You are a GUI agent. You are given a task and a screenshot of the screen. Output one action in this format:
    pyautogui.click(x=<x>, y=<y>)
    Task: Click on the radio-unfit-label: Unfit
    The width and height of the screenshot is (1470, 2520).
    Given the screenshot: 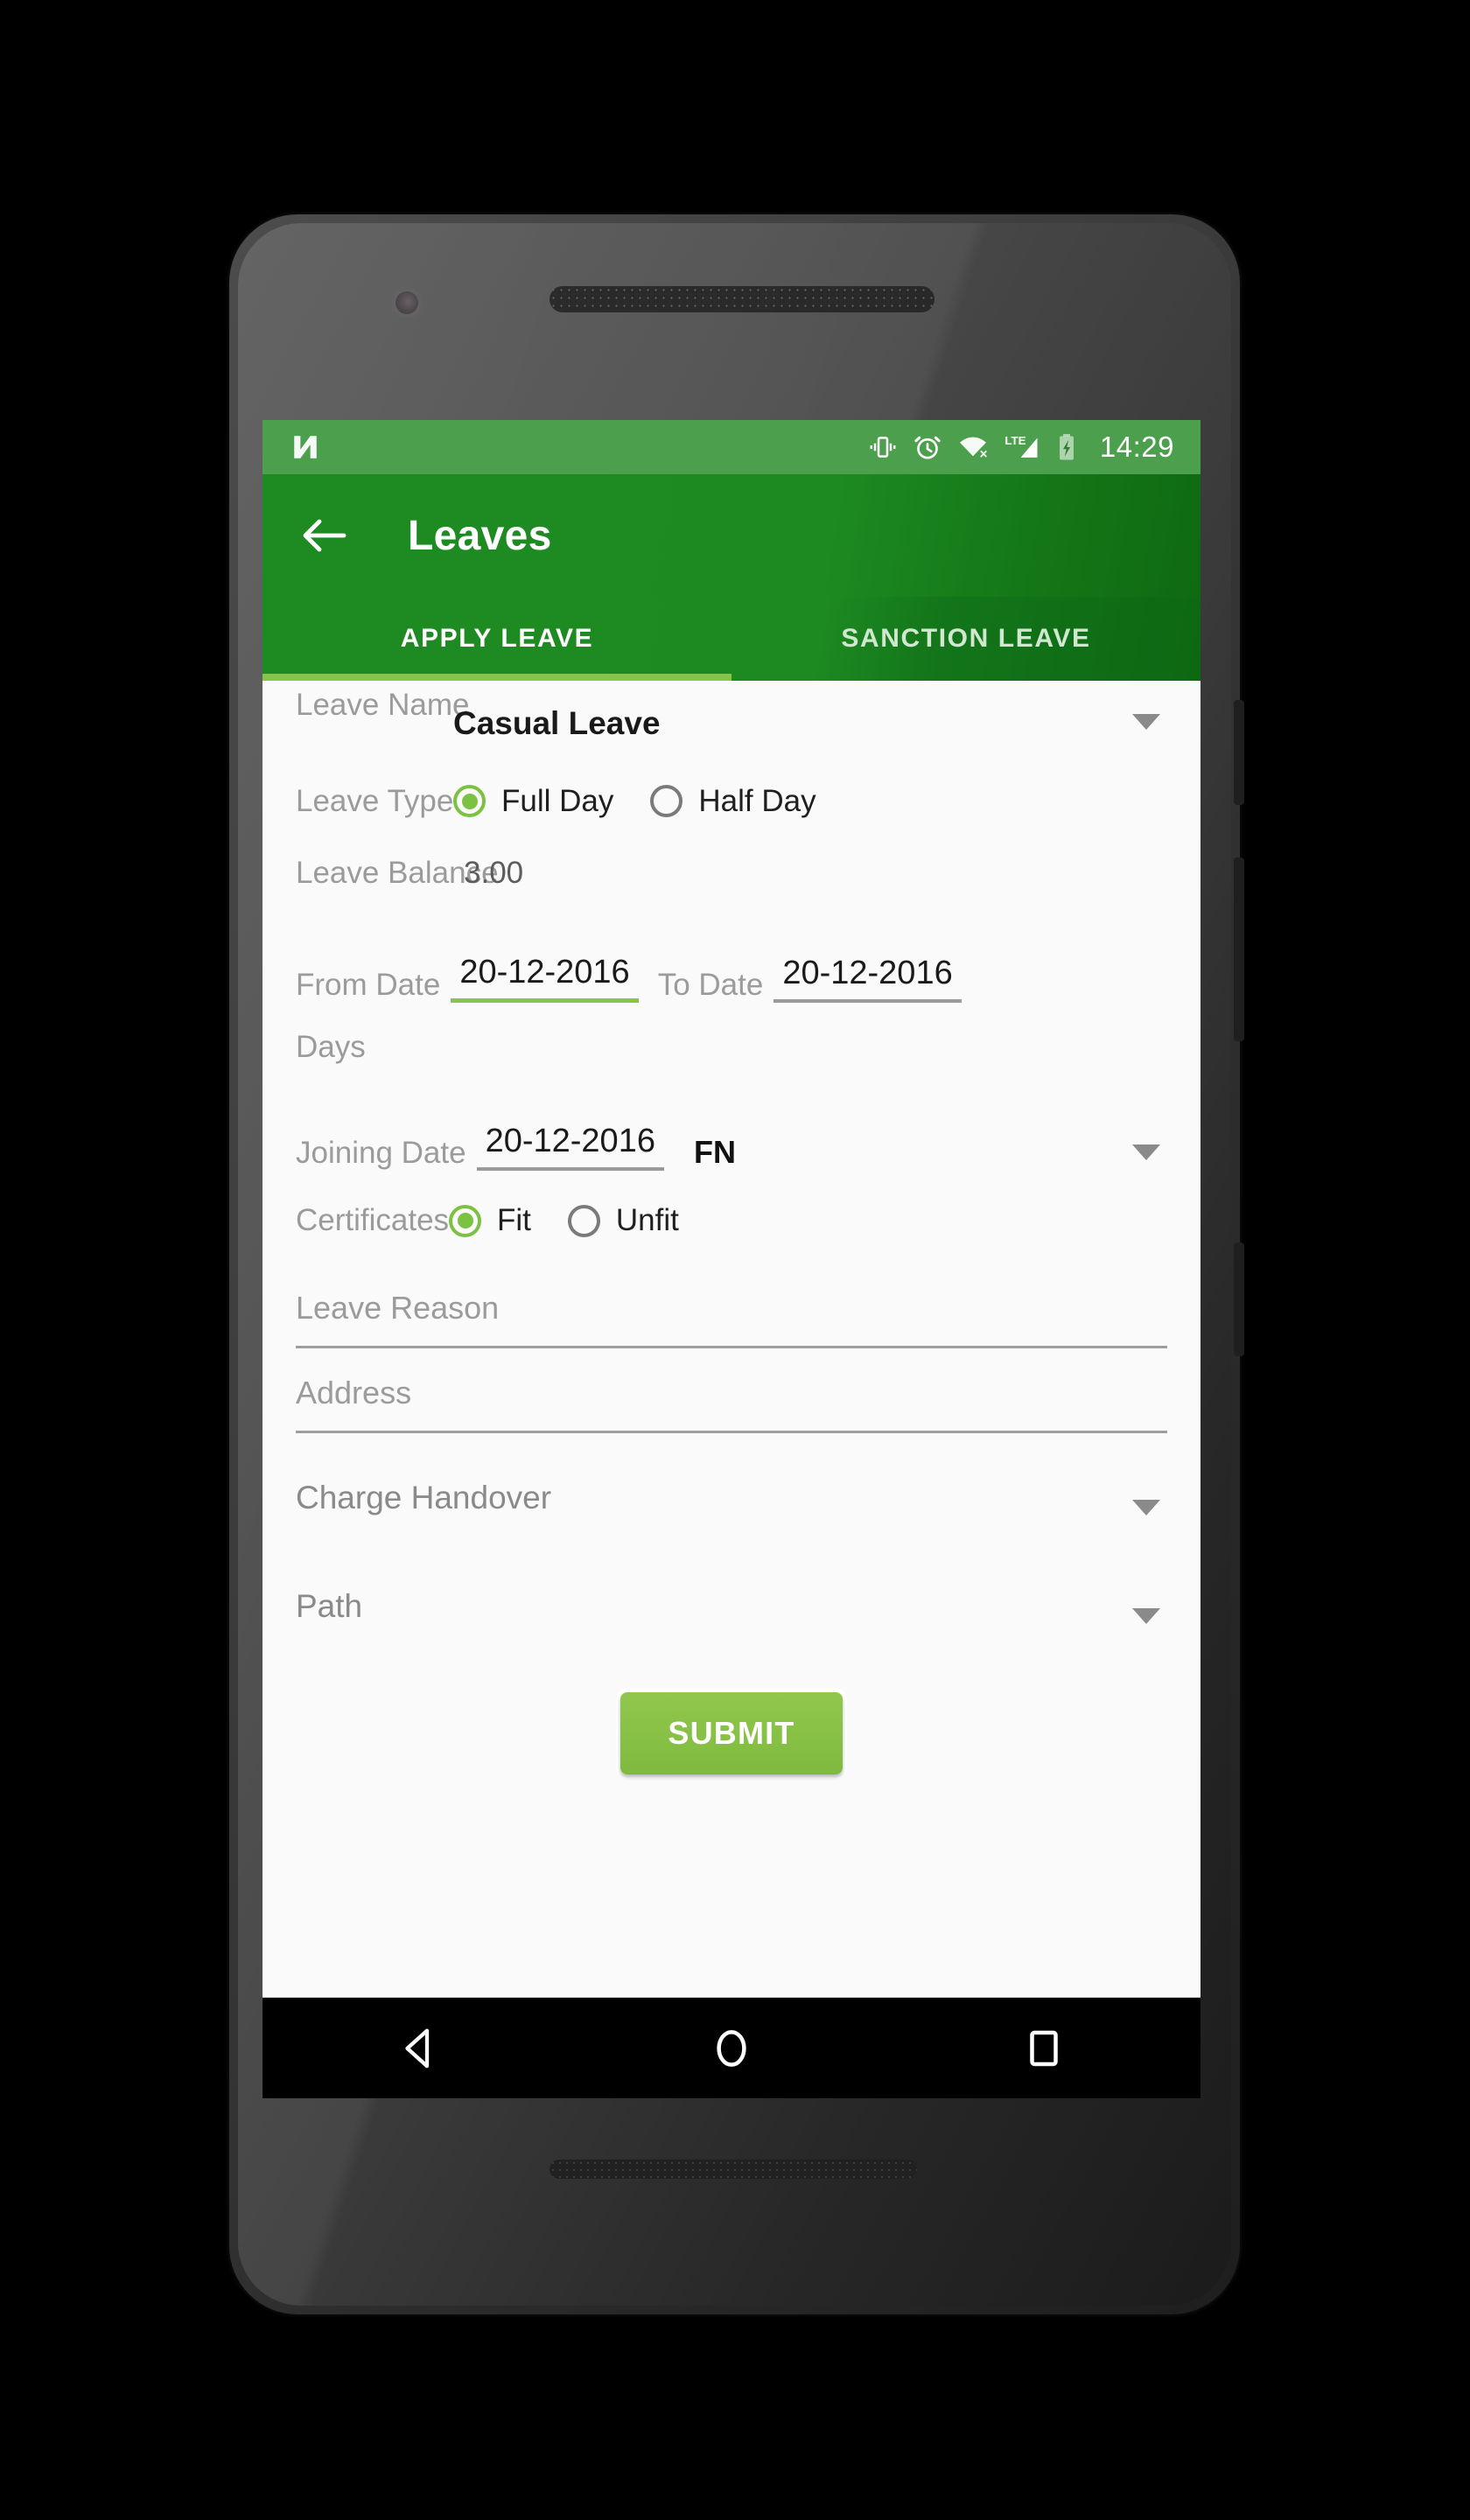 What is the action you would take?
    pyautogui.click(x=647, y=1220)
    